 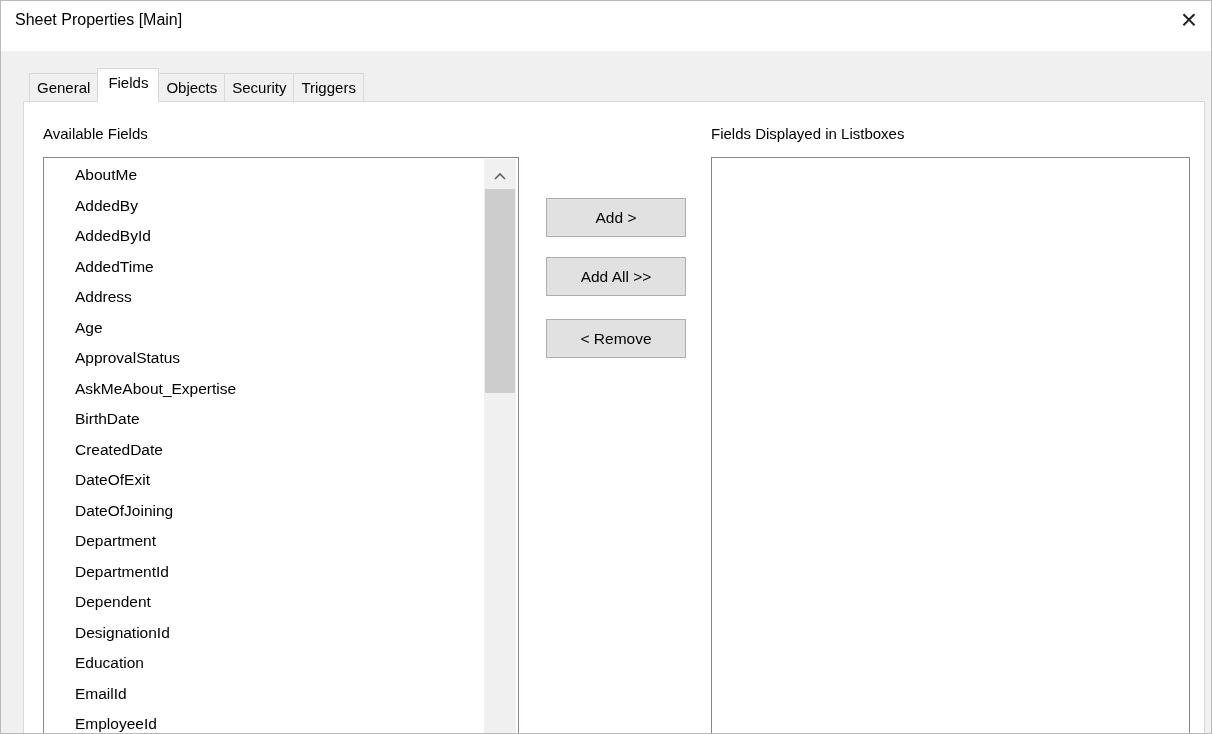 I want to click on list-item: AddedById, so click(x=279, y=236).